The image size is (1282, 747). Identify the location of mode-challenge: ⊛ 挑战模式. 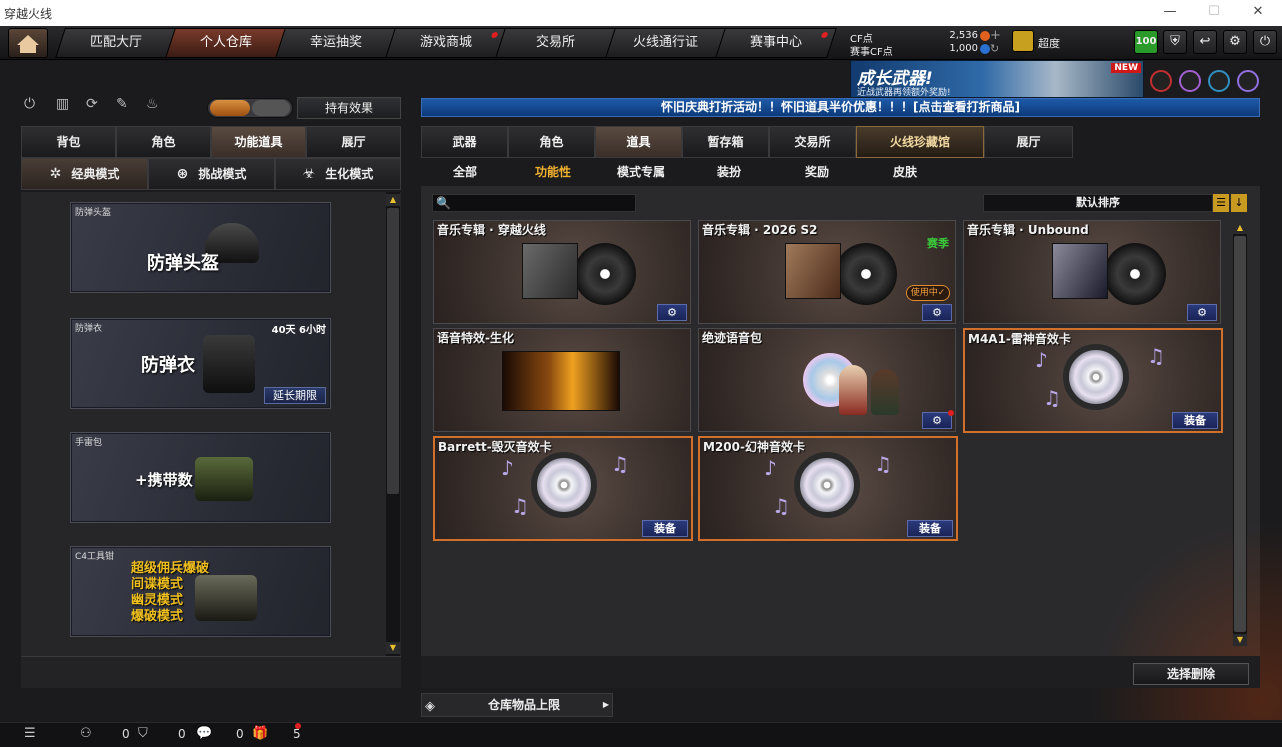
(211, 174).